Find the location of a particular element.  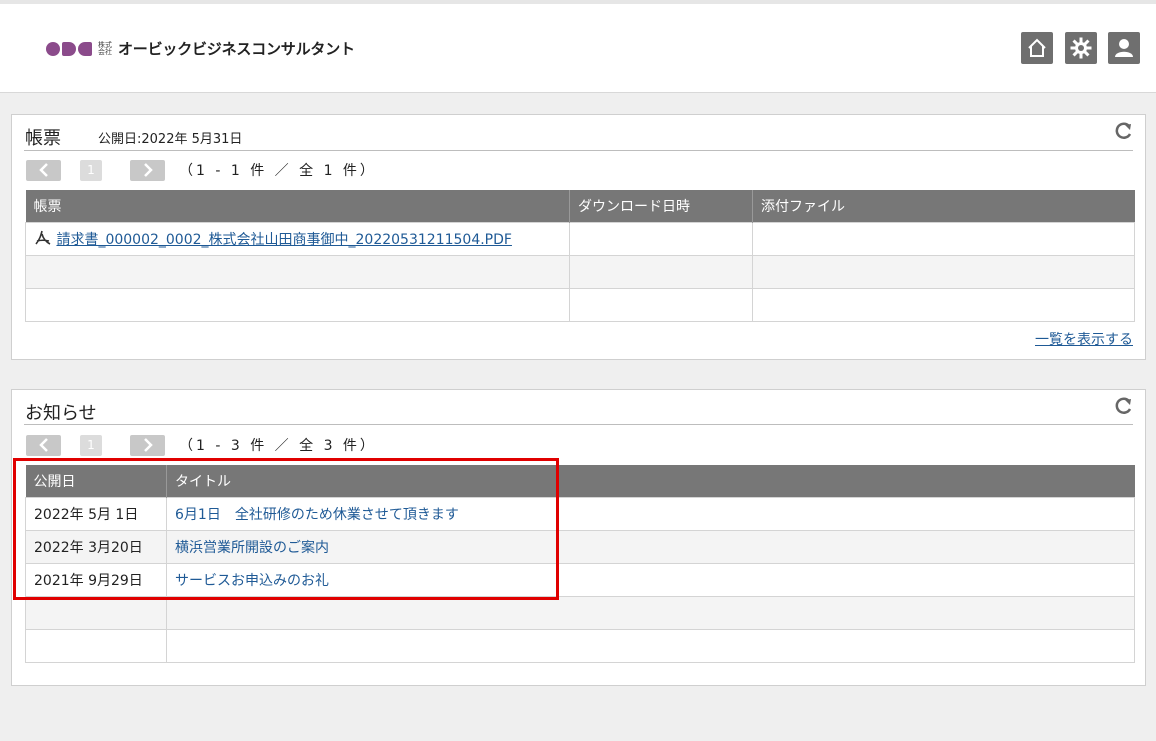

gear-icon is located at coordinates (1081, 48).